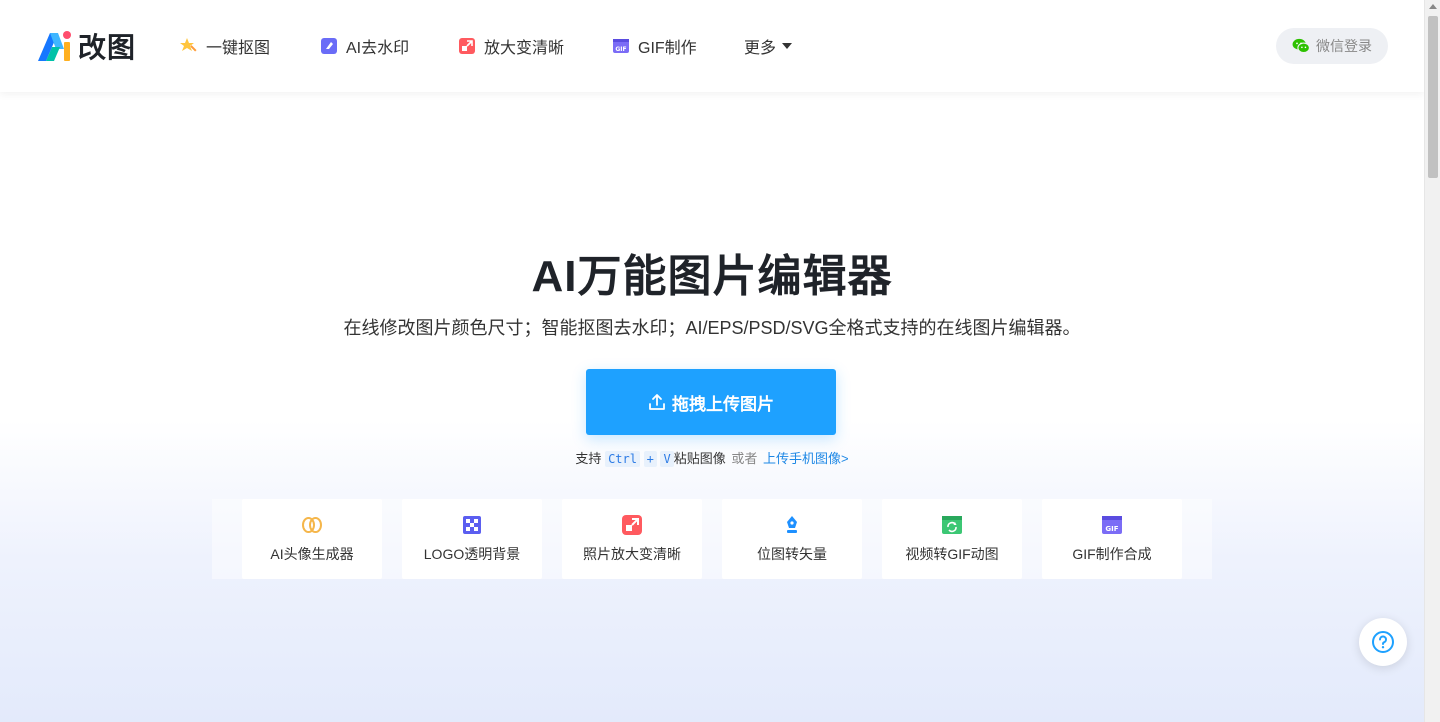 The image size is (1440, 722). Describe the element at coordinates (524, 48) in the screenshot. I see `nav-item-label: 放大变清晰` at that location.